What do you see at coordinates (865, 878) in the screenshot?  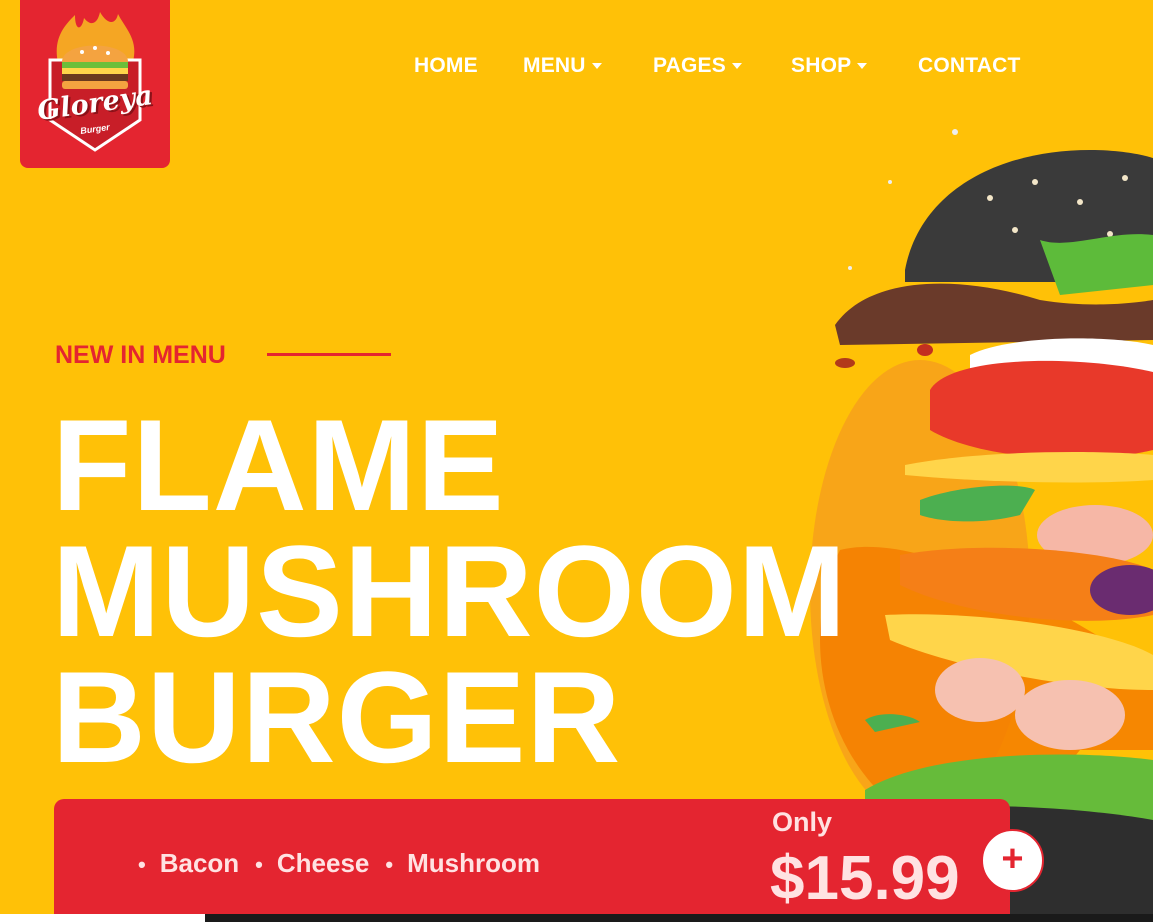 I see `price-value: $15.99` at bounding box center [865, 878].